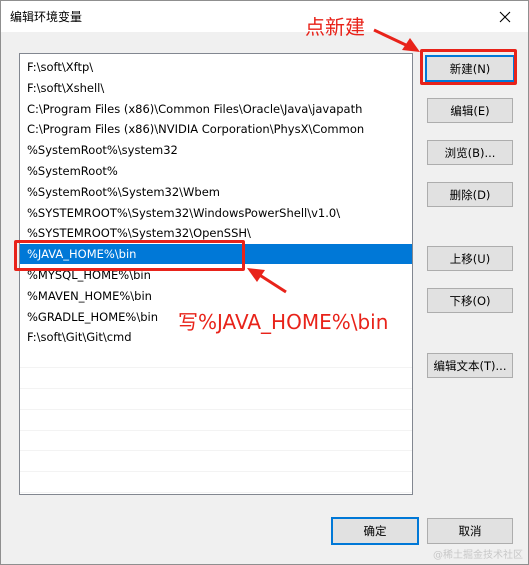 Image resolution: width=529 pixels, height=565 pixels. Describe the element at coordinates (478, 555) in the screenshot. I see `watermark: @稀土掘金技术社区` at that location.